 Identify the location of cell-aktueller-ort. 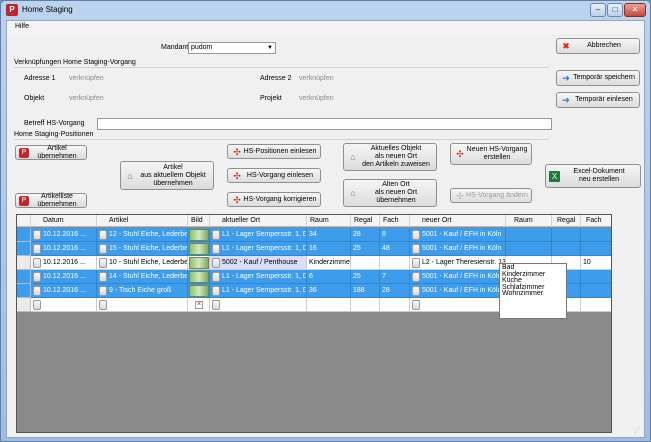
(258, 305).